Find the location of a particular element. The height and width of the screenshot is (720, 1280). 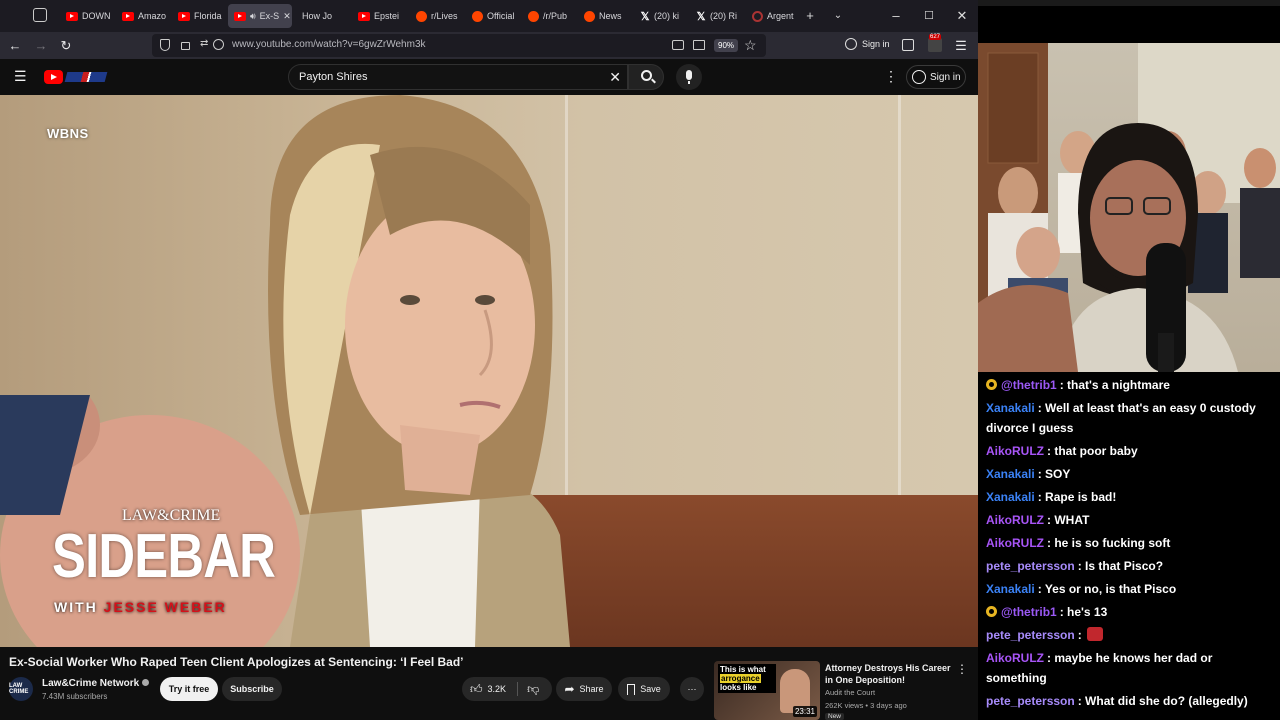

picture-in-picture-icon is located at coordinates (678, 45).